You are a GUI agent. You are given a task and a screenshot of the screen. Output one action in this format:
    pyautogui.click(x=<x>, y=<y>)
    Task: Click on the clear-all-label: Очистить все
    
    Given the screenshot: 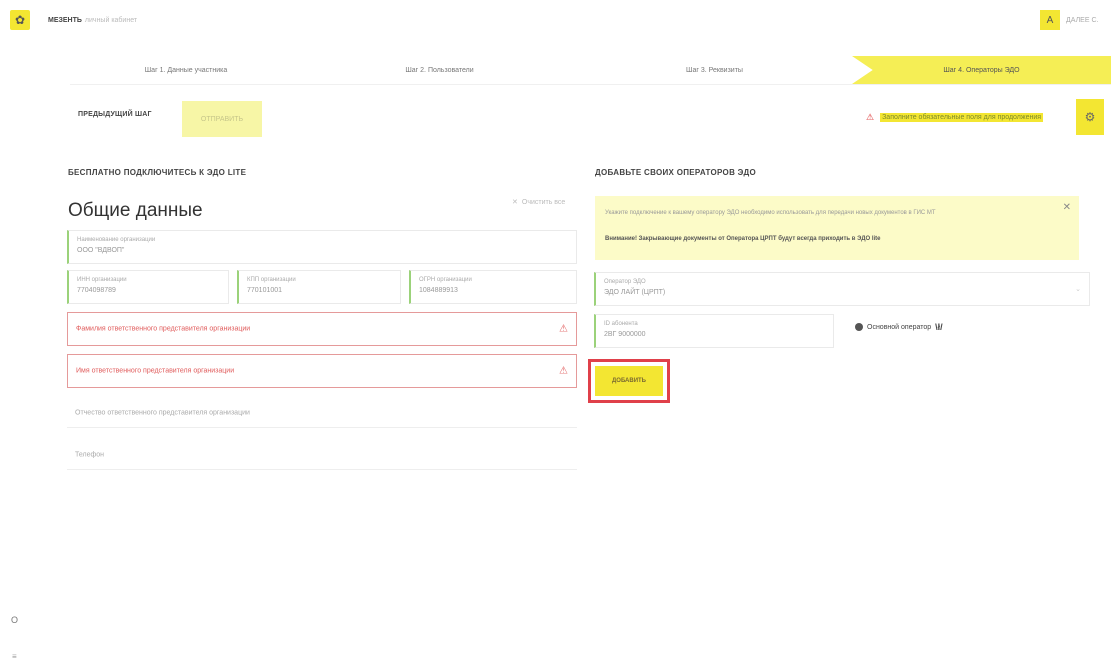 What is the action you would take?
    pyautogui.click(x=543, y=202)
    